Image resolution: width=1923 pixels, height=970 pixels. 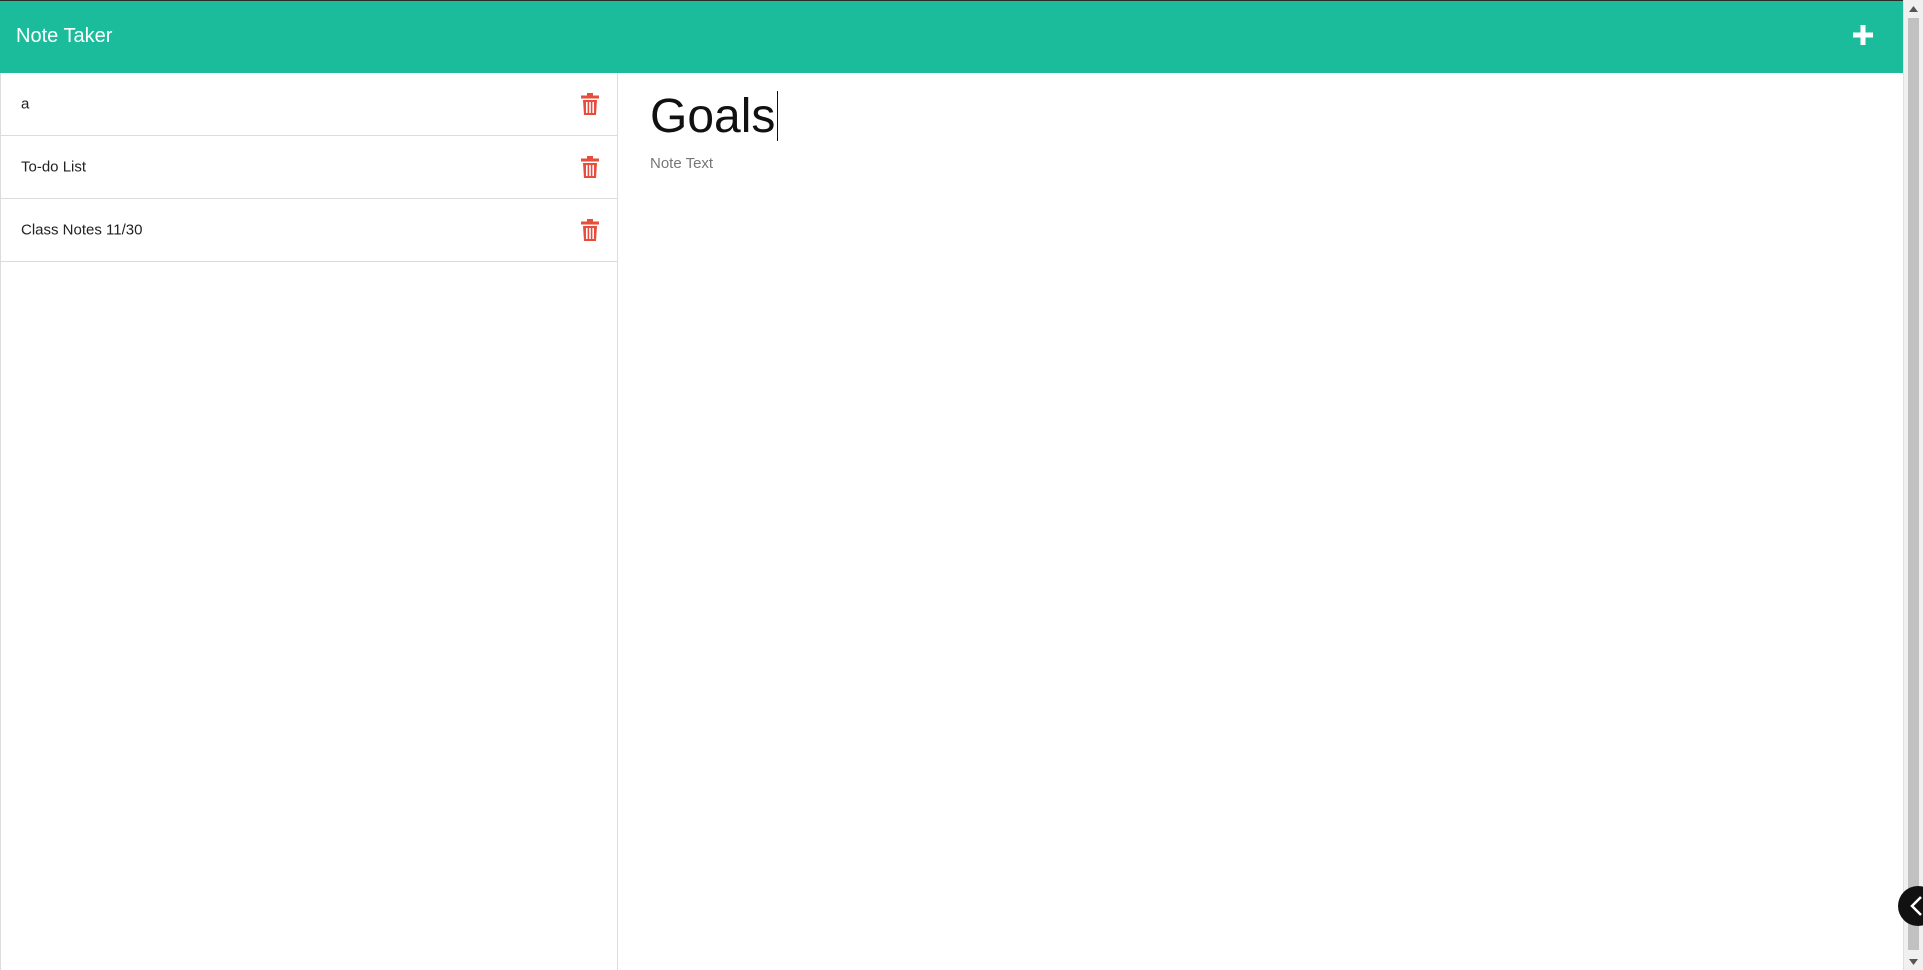 What do you see at coordinates (951, 36) in the screenshot?
I see `top-navbar: Note Taker` at bounding box center [951, 36].